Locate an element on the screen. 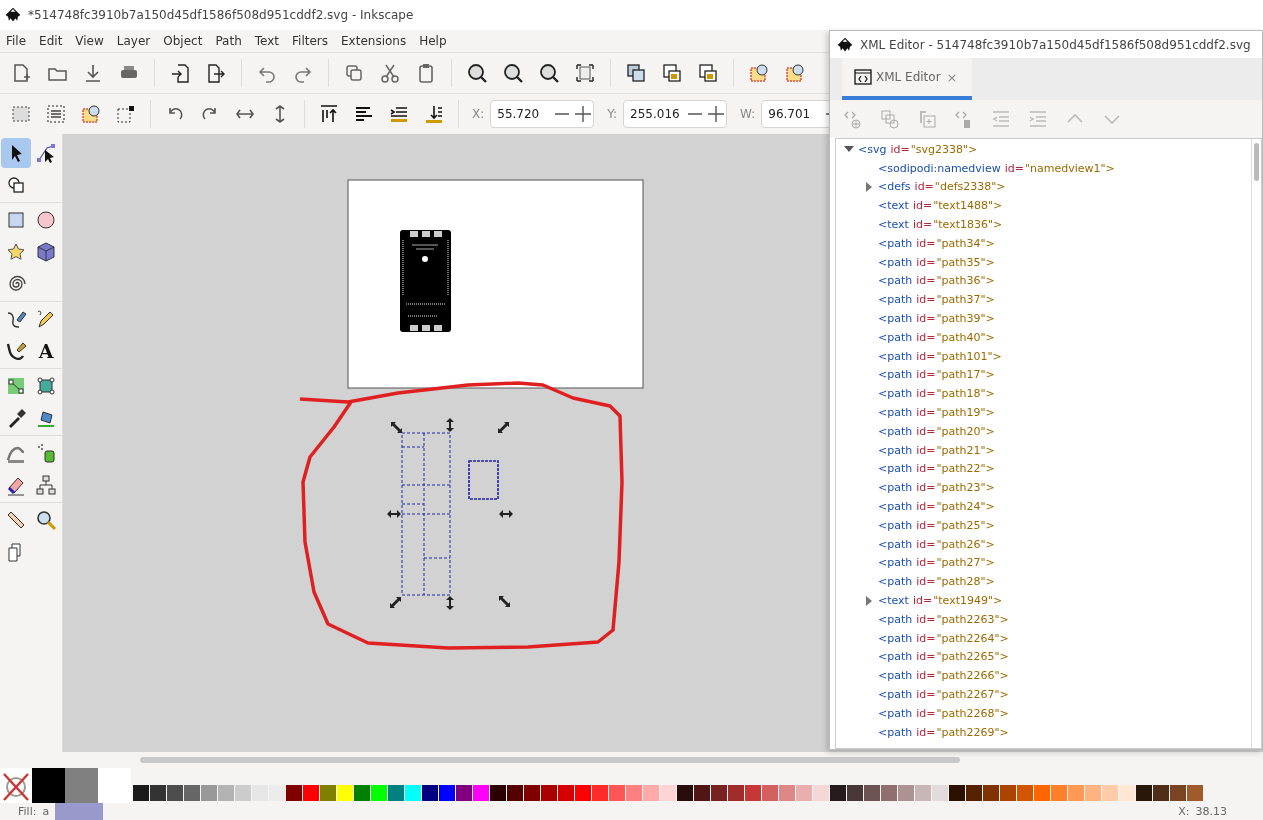  export-icon is located at coordinates (216, 73).